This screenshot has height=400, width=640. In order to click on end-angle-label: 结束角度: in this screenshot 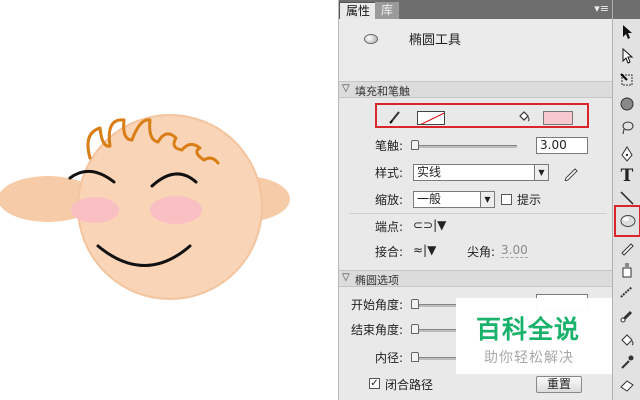, I will do `click(377, 330)`.